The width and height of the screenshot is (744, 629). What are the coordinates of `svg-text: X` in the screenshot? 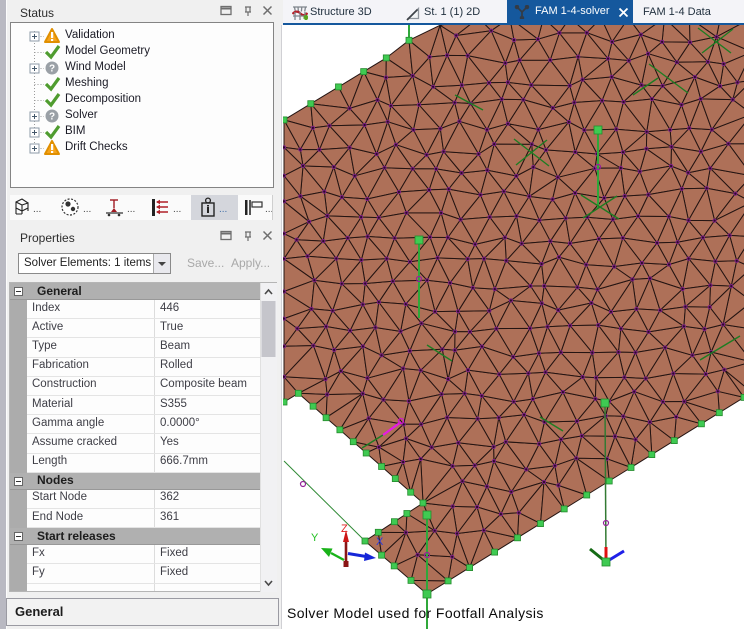 It's located at (380, 542).